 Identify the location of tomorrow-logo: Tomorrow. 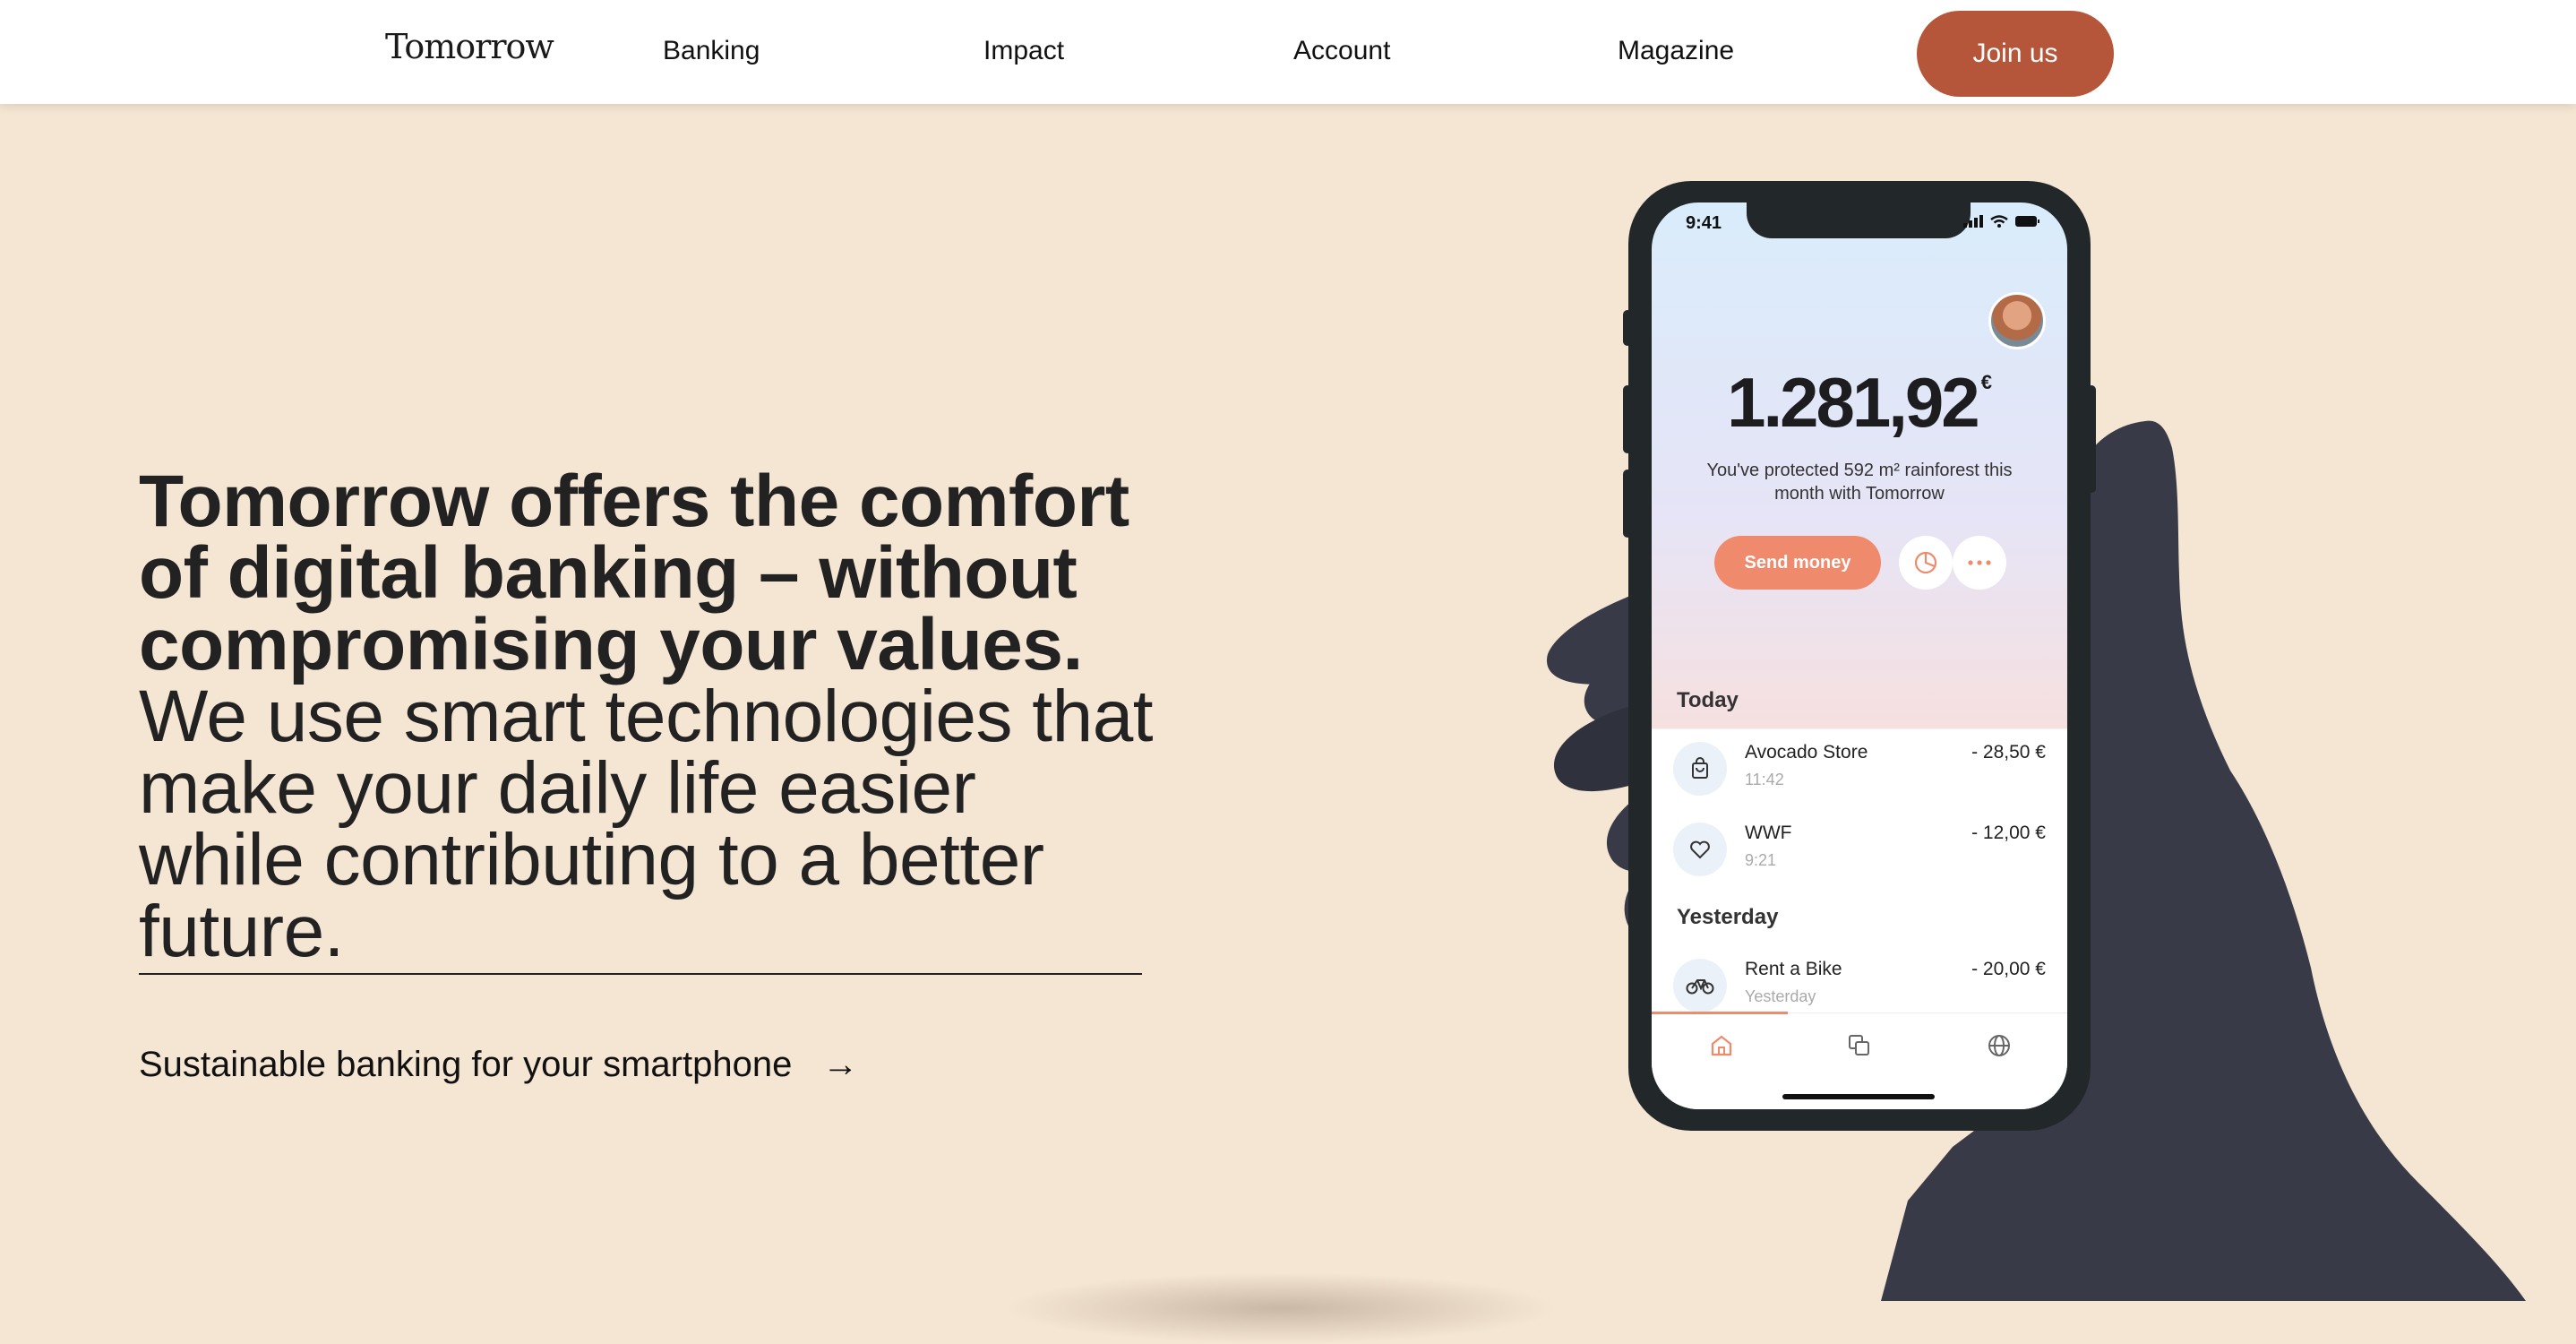
(469, 46).